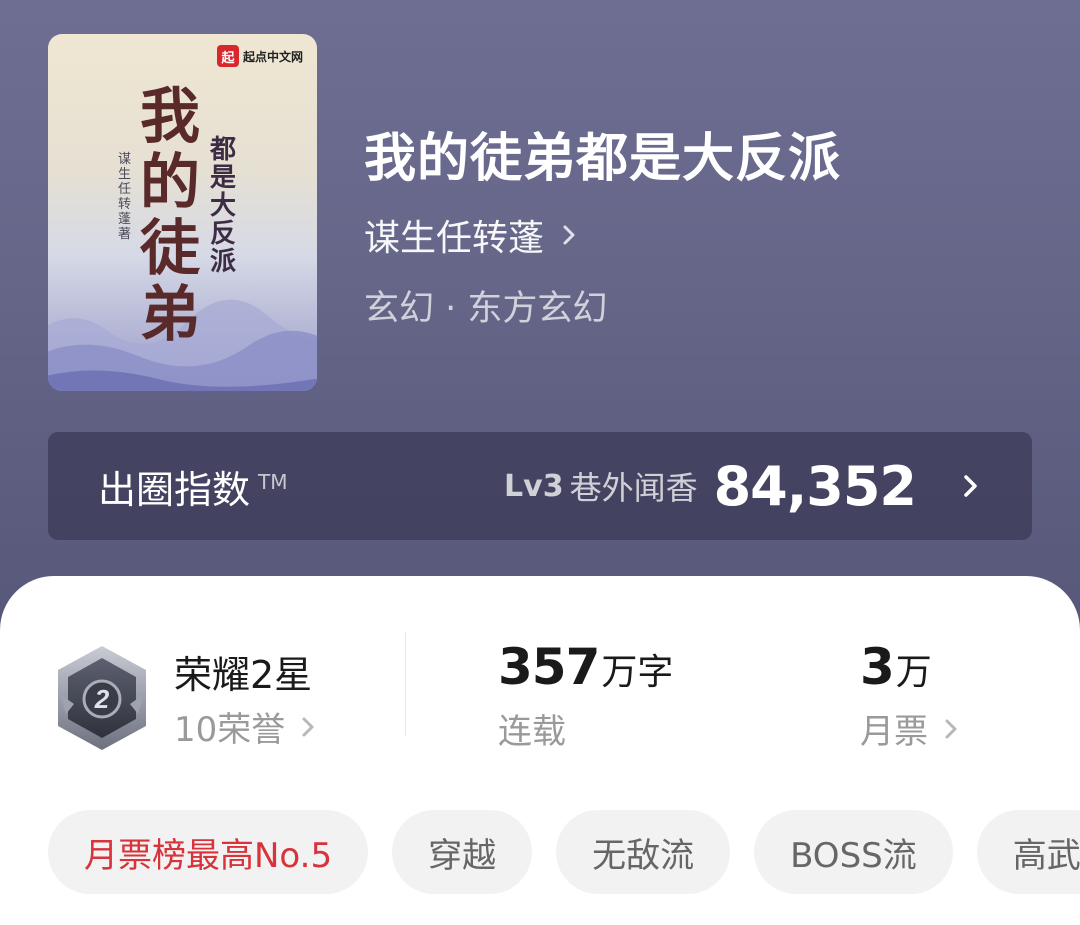 This screenshot has height=925, width=1080. I want to click on cover-title-char: 的, so click(170, 183).